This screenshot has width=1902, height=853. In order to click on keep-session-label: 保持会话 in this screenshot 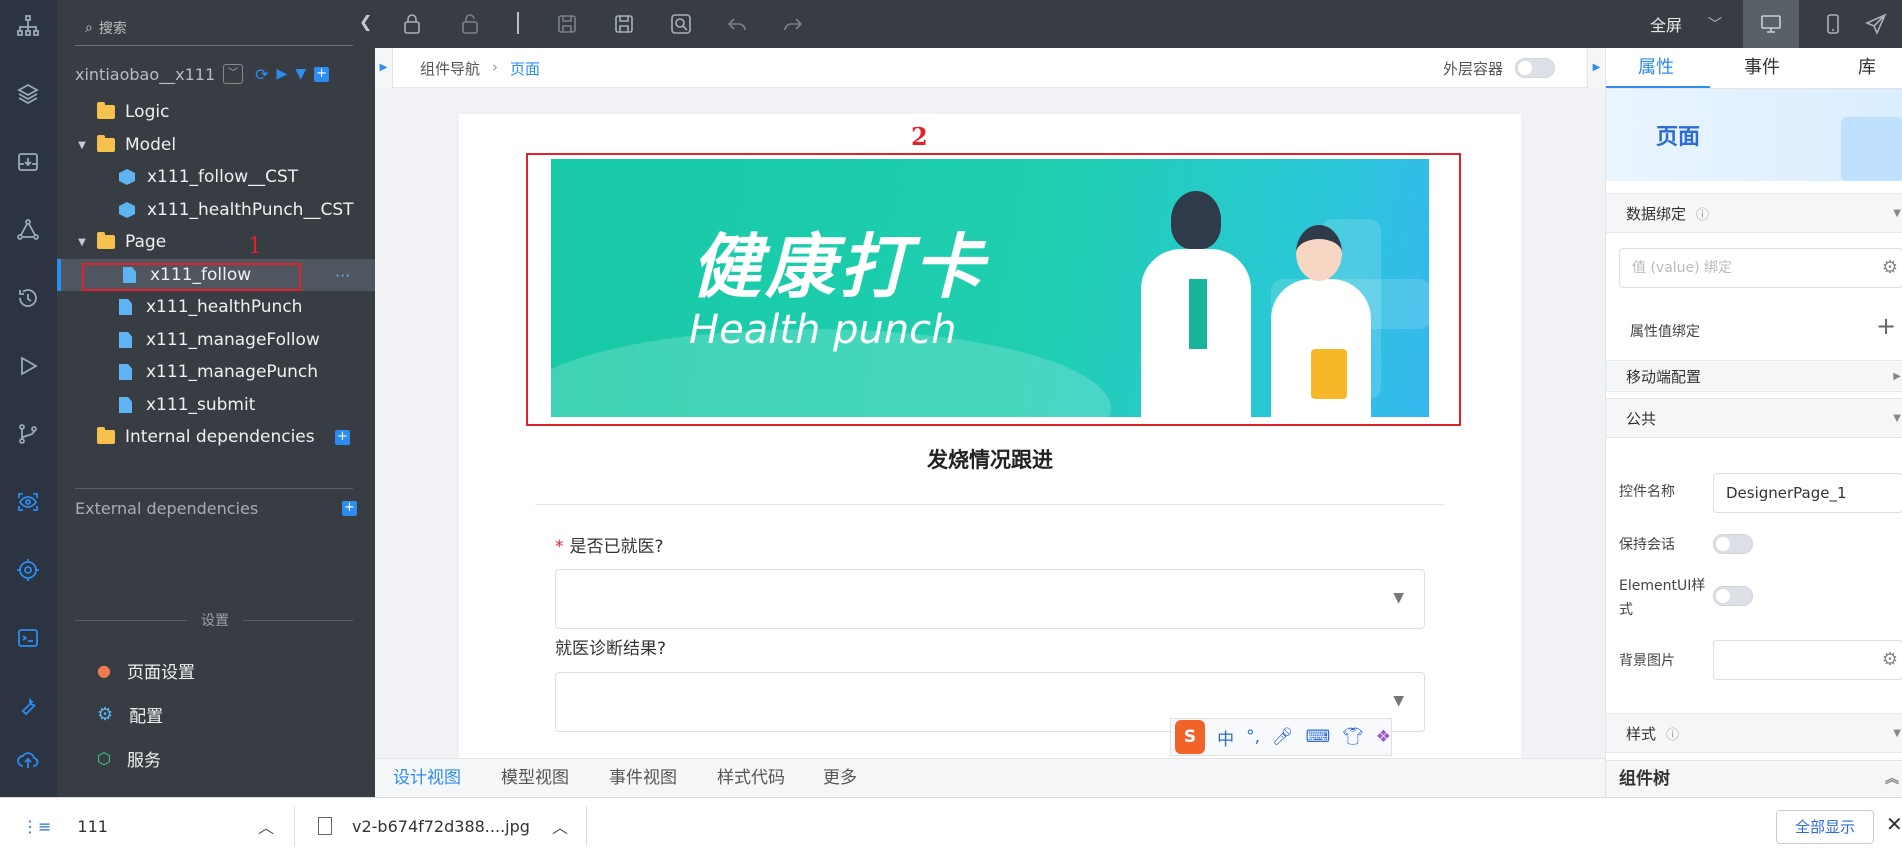, I will do `click(1647, 545)`.